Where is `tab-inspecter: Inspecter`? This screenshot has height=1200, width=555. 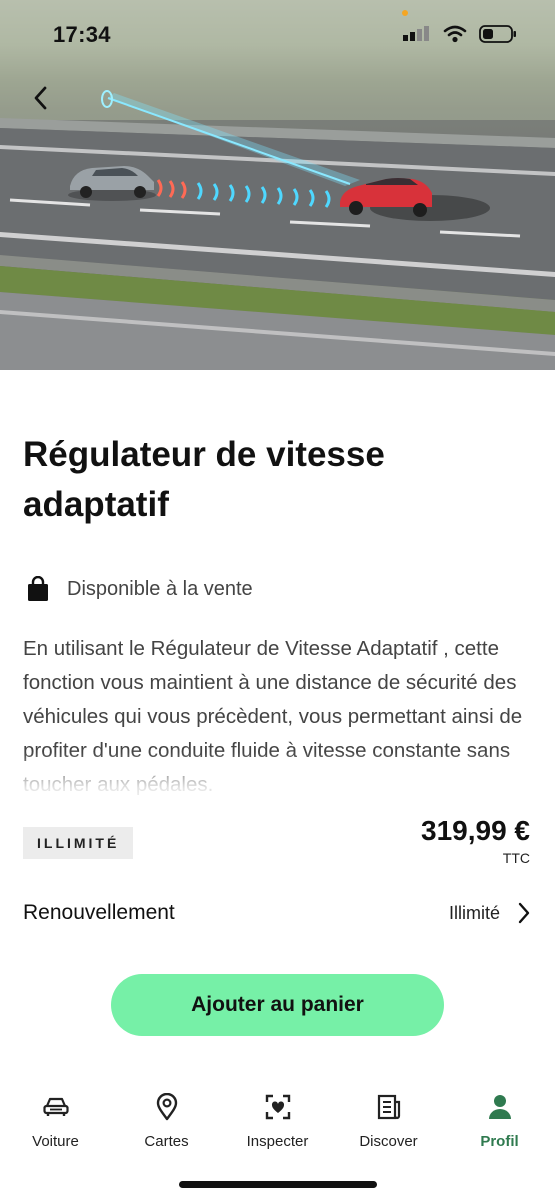 tab-inspecter: Inspecter is located at coordinates (277, 1125).